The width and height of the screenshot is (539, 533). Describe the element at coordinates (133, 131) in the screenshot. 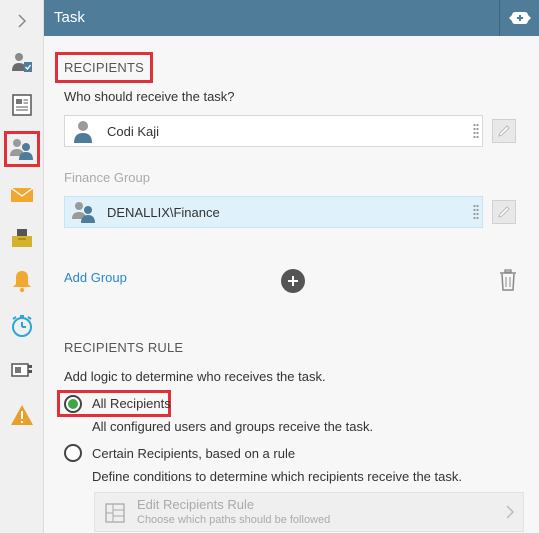

I see `recipient-user-name: Codi Kaji` at that location.